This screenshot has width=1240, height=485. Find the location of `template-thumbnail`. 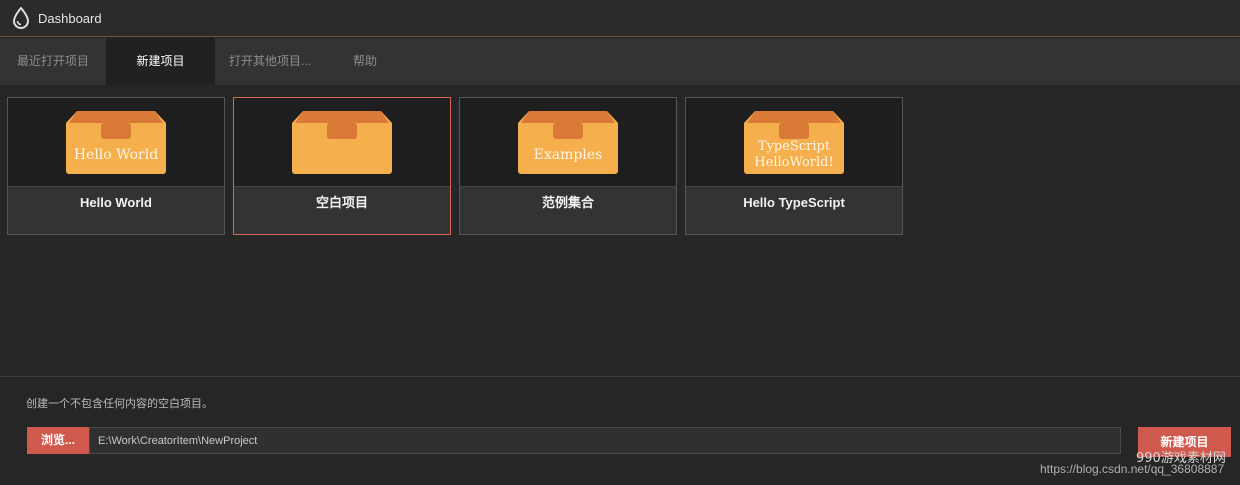

template-thumbnail is located at coordinates (342, 142).